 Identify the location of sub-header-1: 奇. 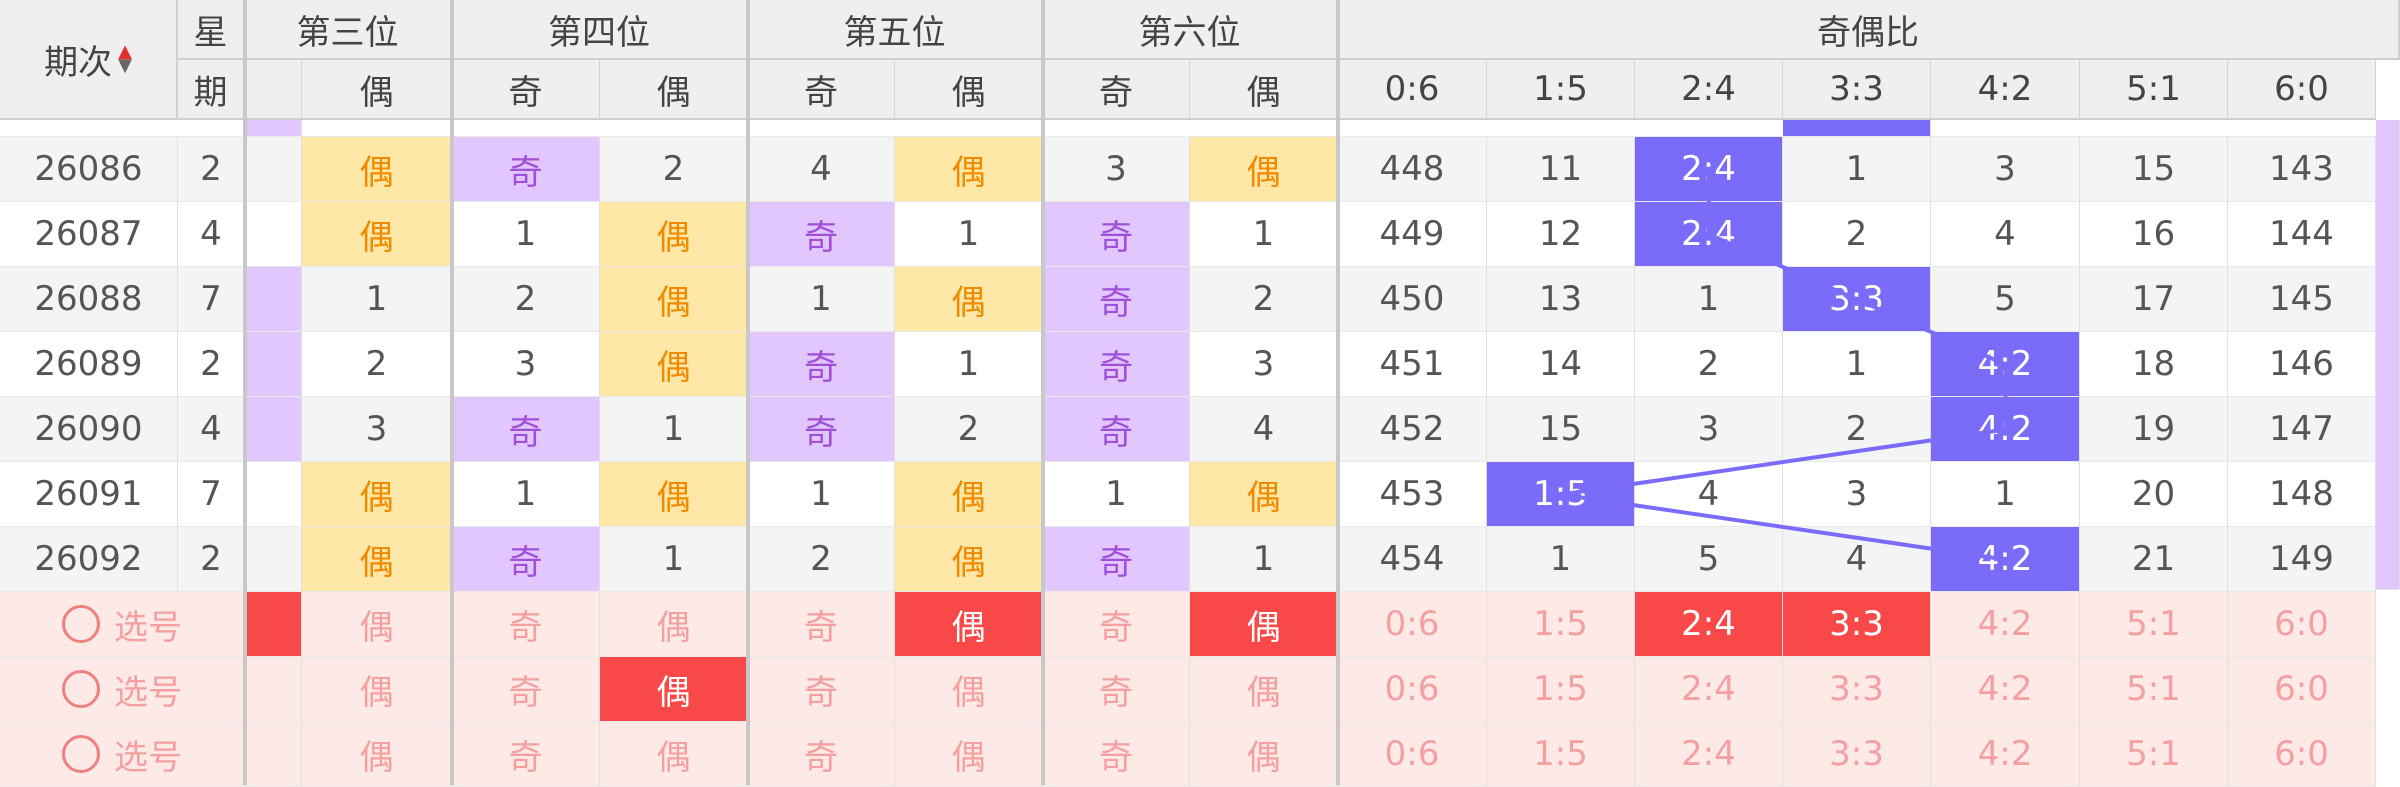
(526, 90).